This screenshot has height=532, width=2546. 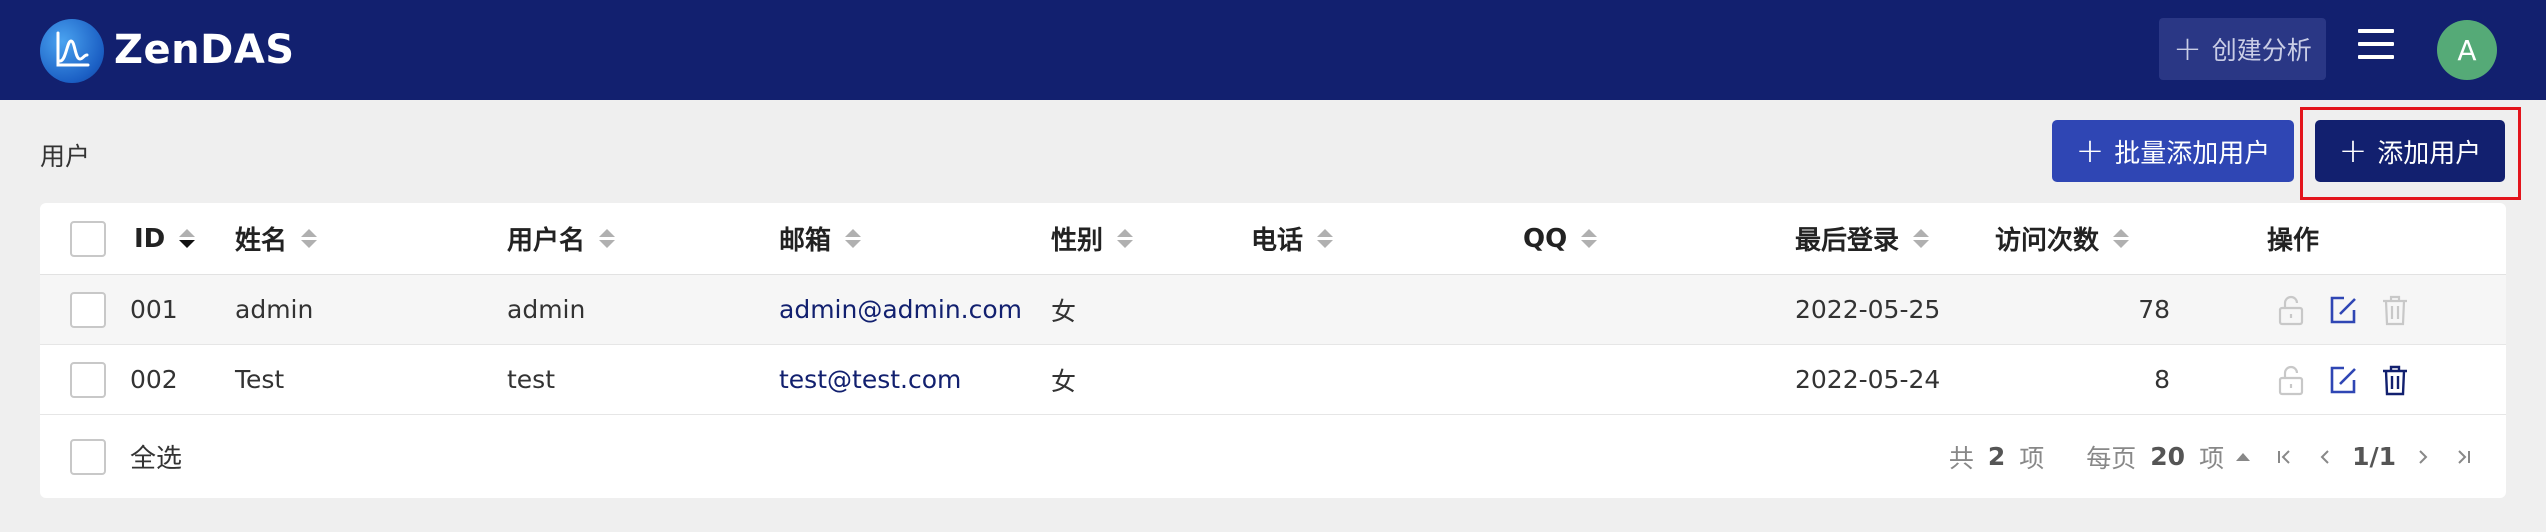 I want to click on next-page-icon, so click(x=2423, y=457).